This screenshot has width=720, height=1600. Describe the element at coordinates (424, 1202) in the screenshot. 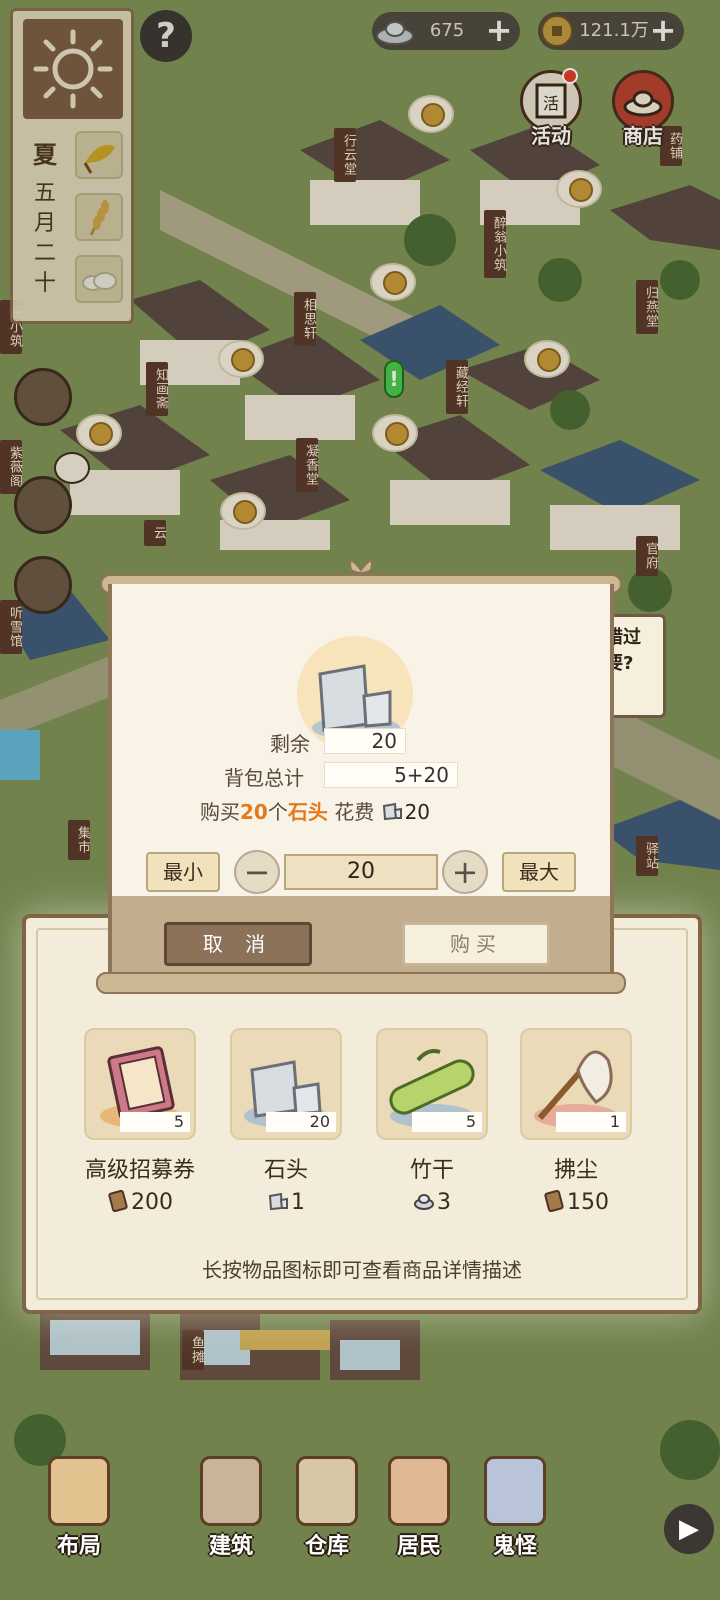

I see `silver-ingot-icon` at that location.